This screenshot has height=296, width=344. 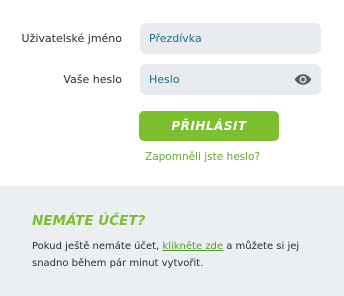 I want to click on register-text-before: Pokud ještě nemáte účet,, so click(x=97, y=246).